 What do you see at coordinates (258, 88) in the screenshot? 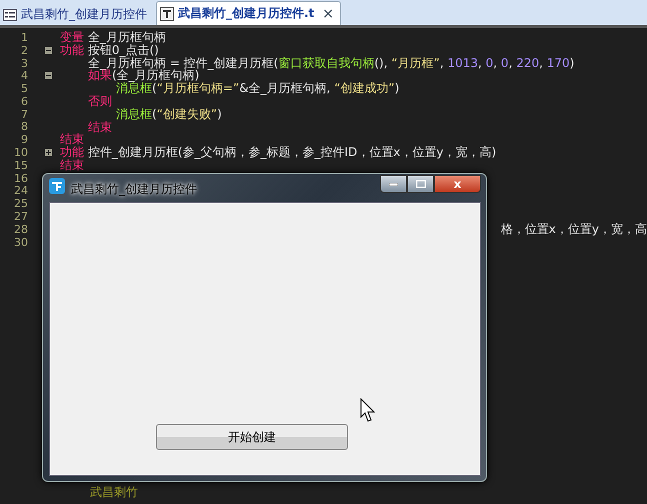
I see `code-line: 消息框(“月历框句柄=”&全_月历框句柄, “创建成功”)` at bounding box center [258, 88].